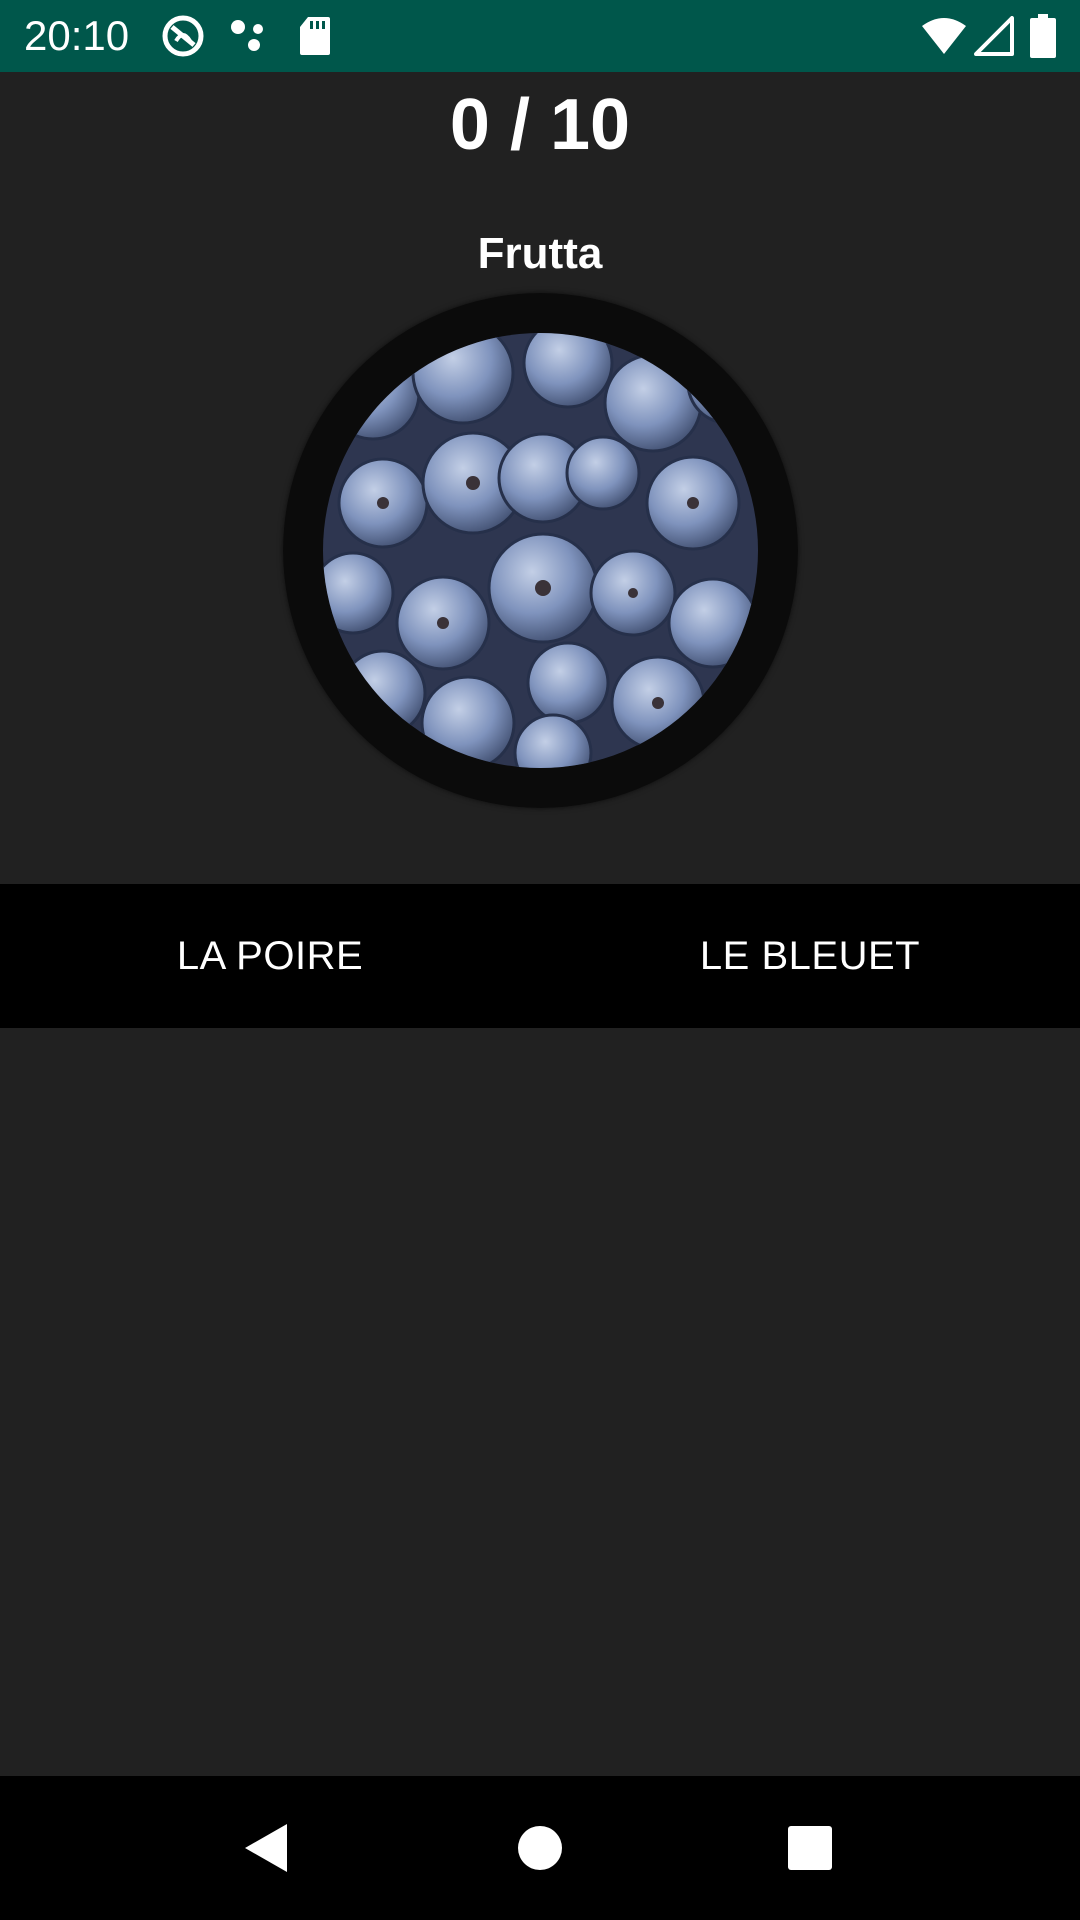 This screenshot has width=1080, height=1920. What do you see at coordinates (540, 253) in the screenshot?
I see `category-title: Frutta` at bounding box center [540, 253].